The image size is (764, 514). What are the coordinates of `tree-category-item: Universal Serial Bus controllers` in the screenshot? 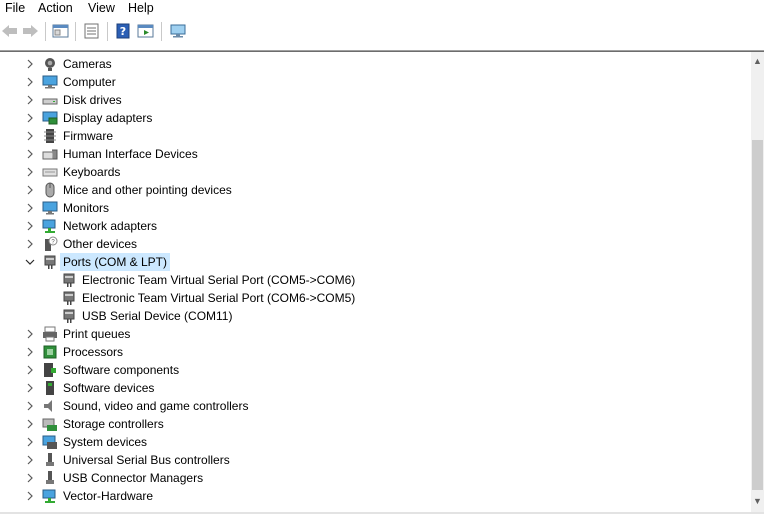 It's located at (375, 460).